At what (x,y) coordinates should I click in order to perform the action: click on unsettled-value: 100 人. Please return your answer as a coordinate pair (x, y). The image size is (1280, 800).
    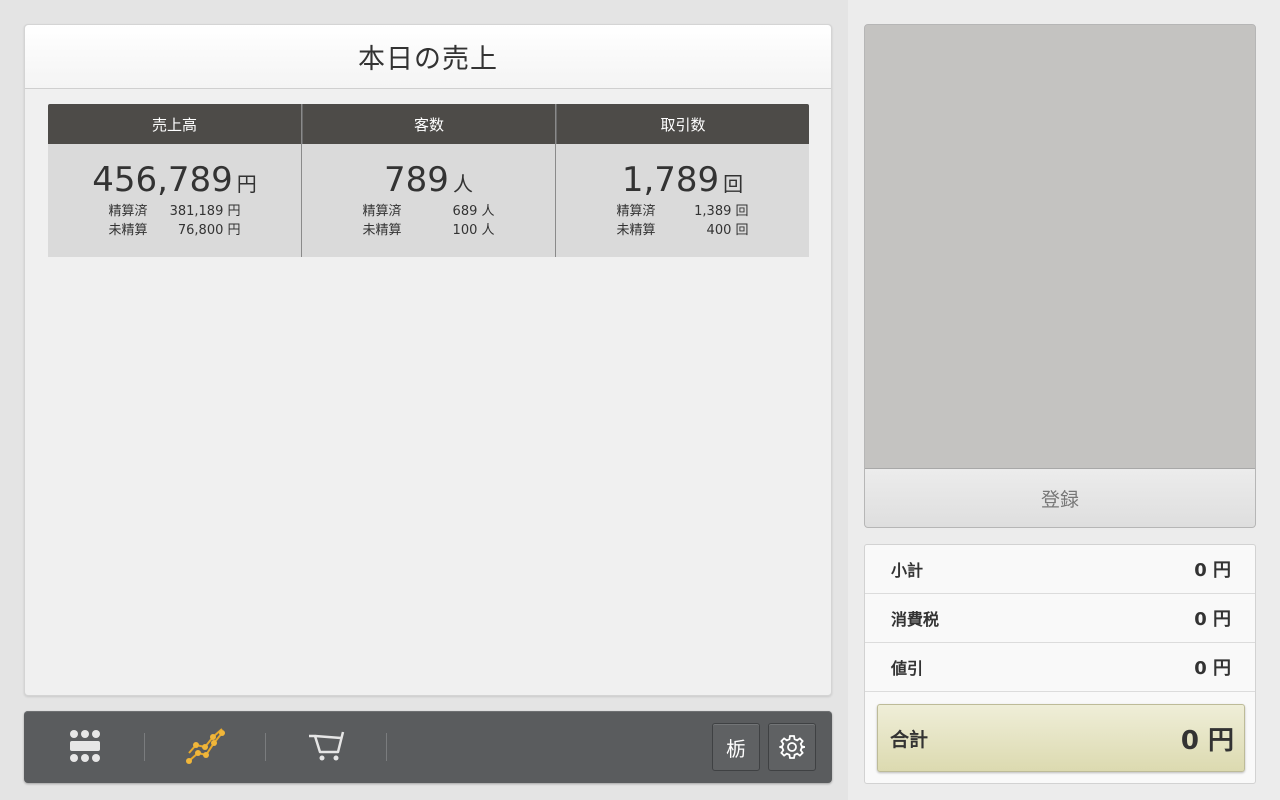
    Looking at the image, I should click on (473, 230).